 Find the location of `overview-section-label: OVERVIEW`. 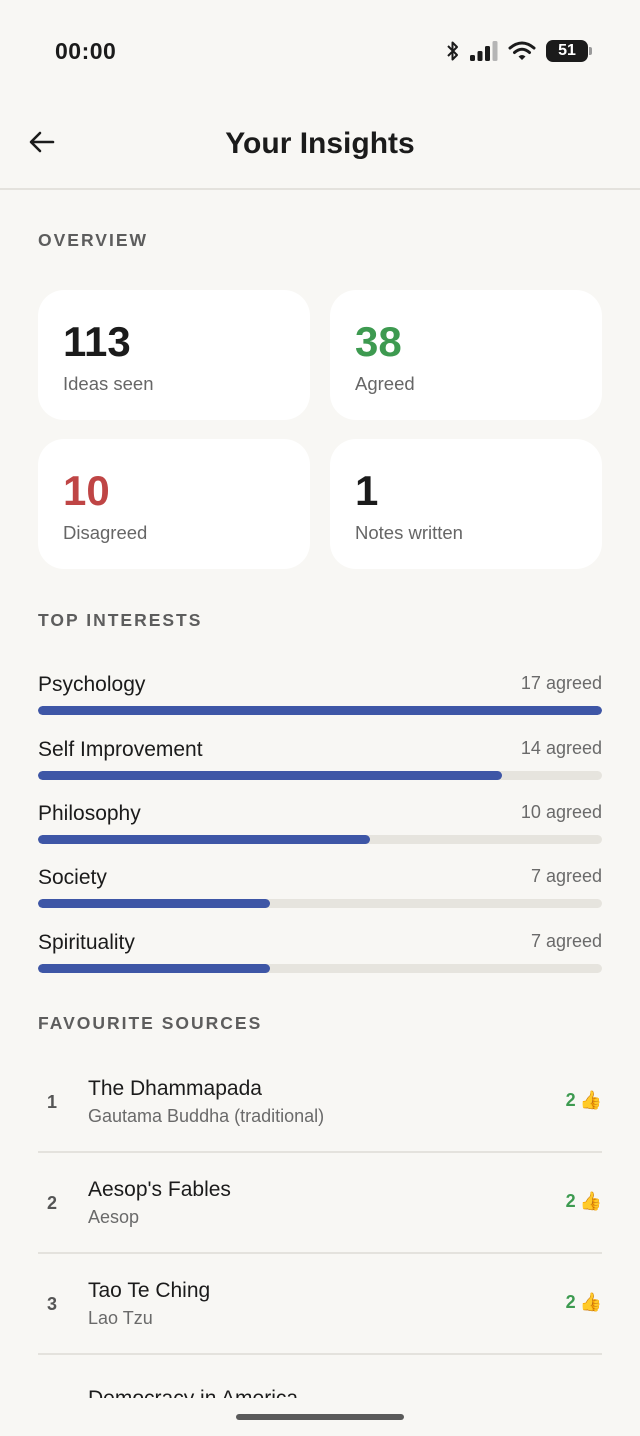

overview-section-label: OVERVIEW is located at coordinates (93, 240).